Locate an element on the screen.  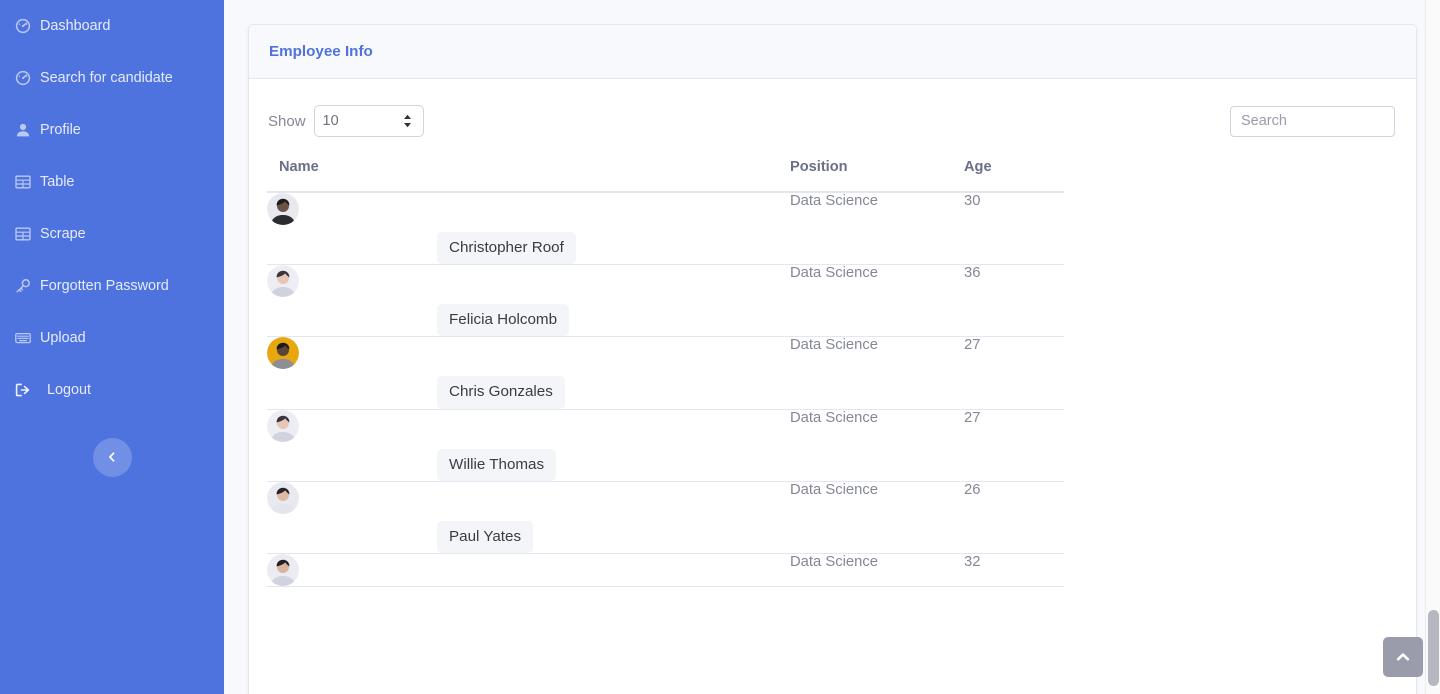
sidebar-item-forgotten-password: Forgotten Password is located at coordinates (112, 286).